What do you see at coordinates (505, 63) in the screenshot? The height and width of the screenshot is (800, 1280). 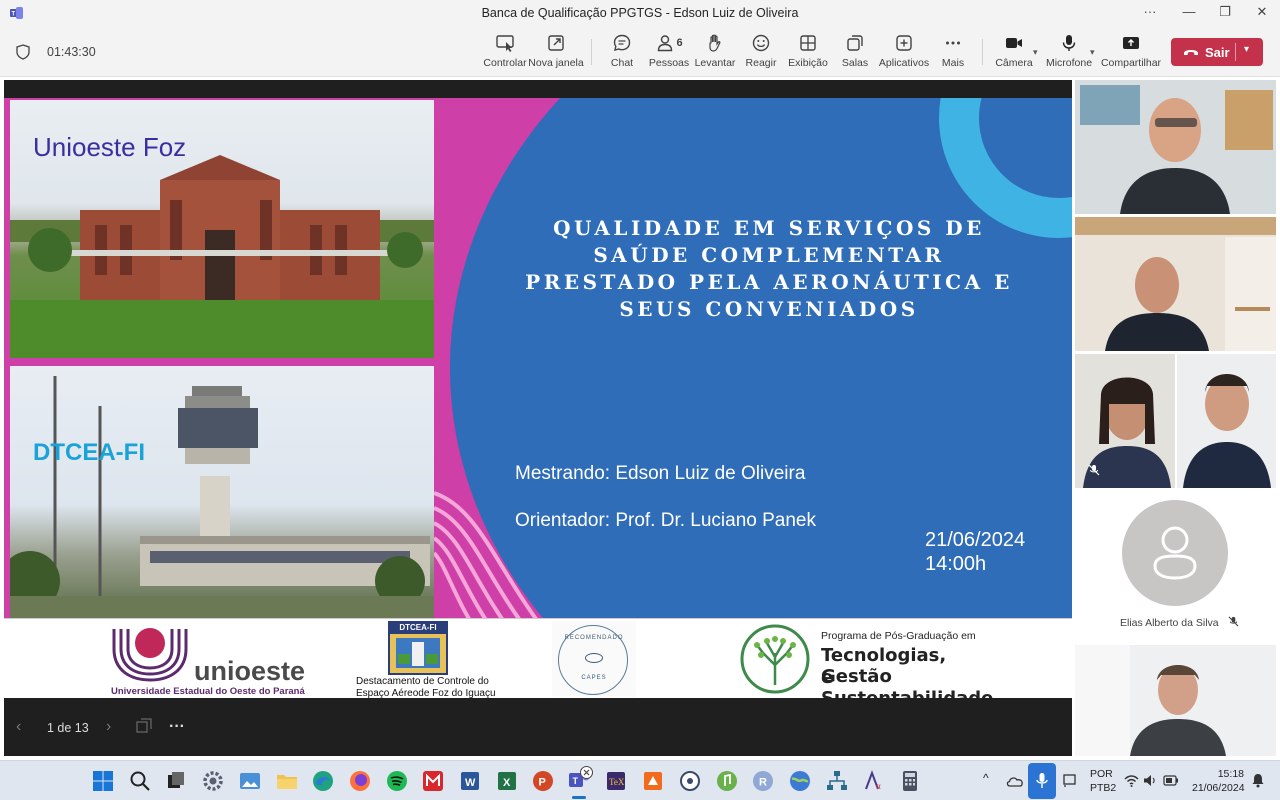 I see `controlar-label: Controlar` at bounding box center [505, 63].